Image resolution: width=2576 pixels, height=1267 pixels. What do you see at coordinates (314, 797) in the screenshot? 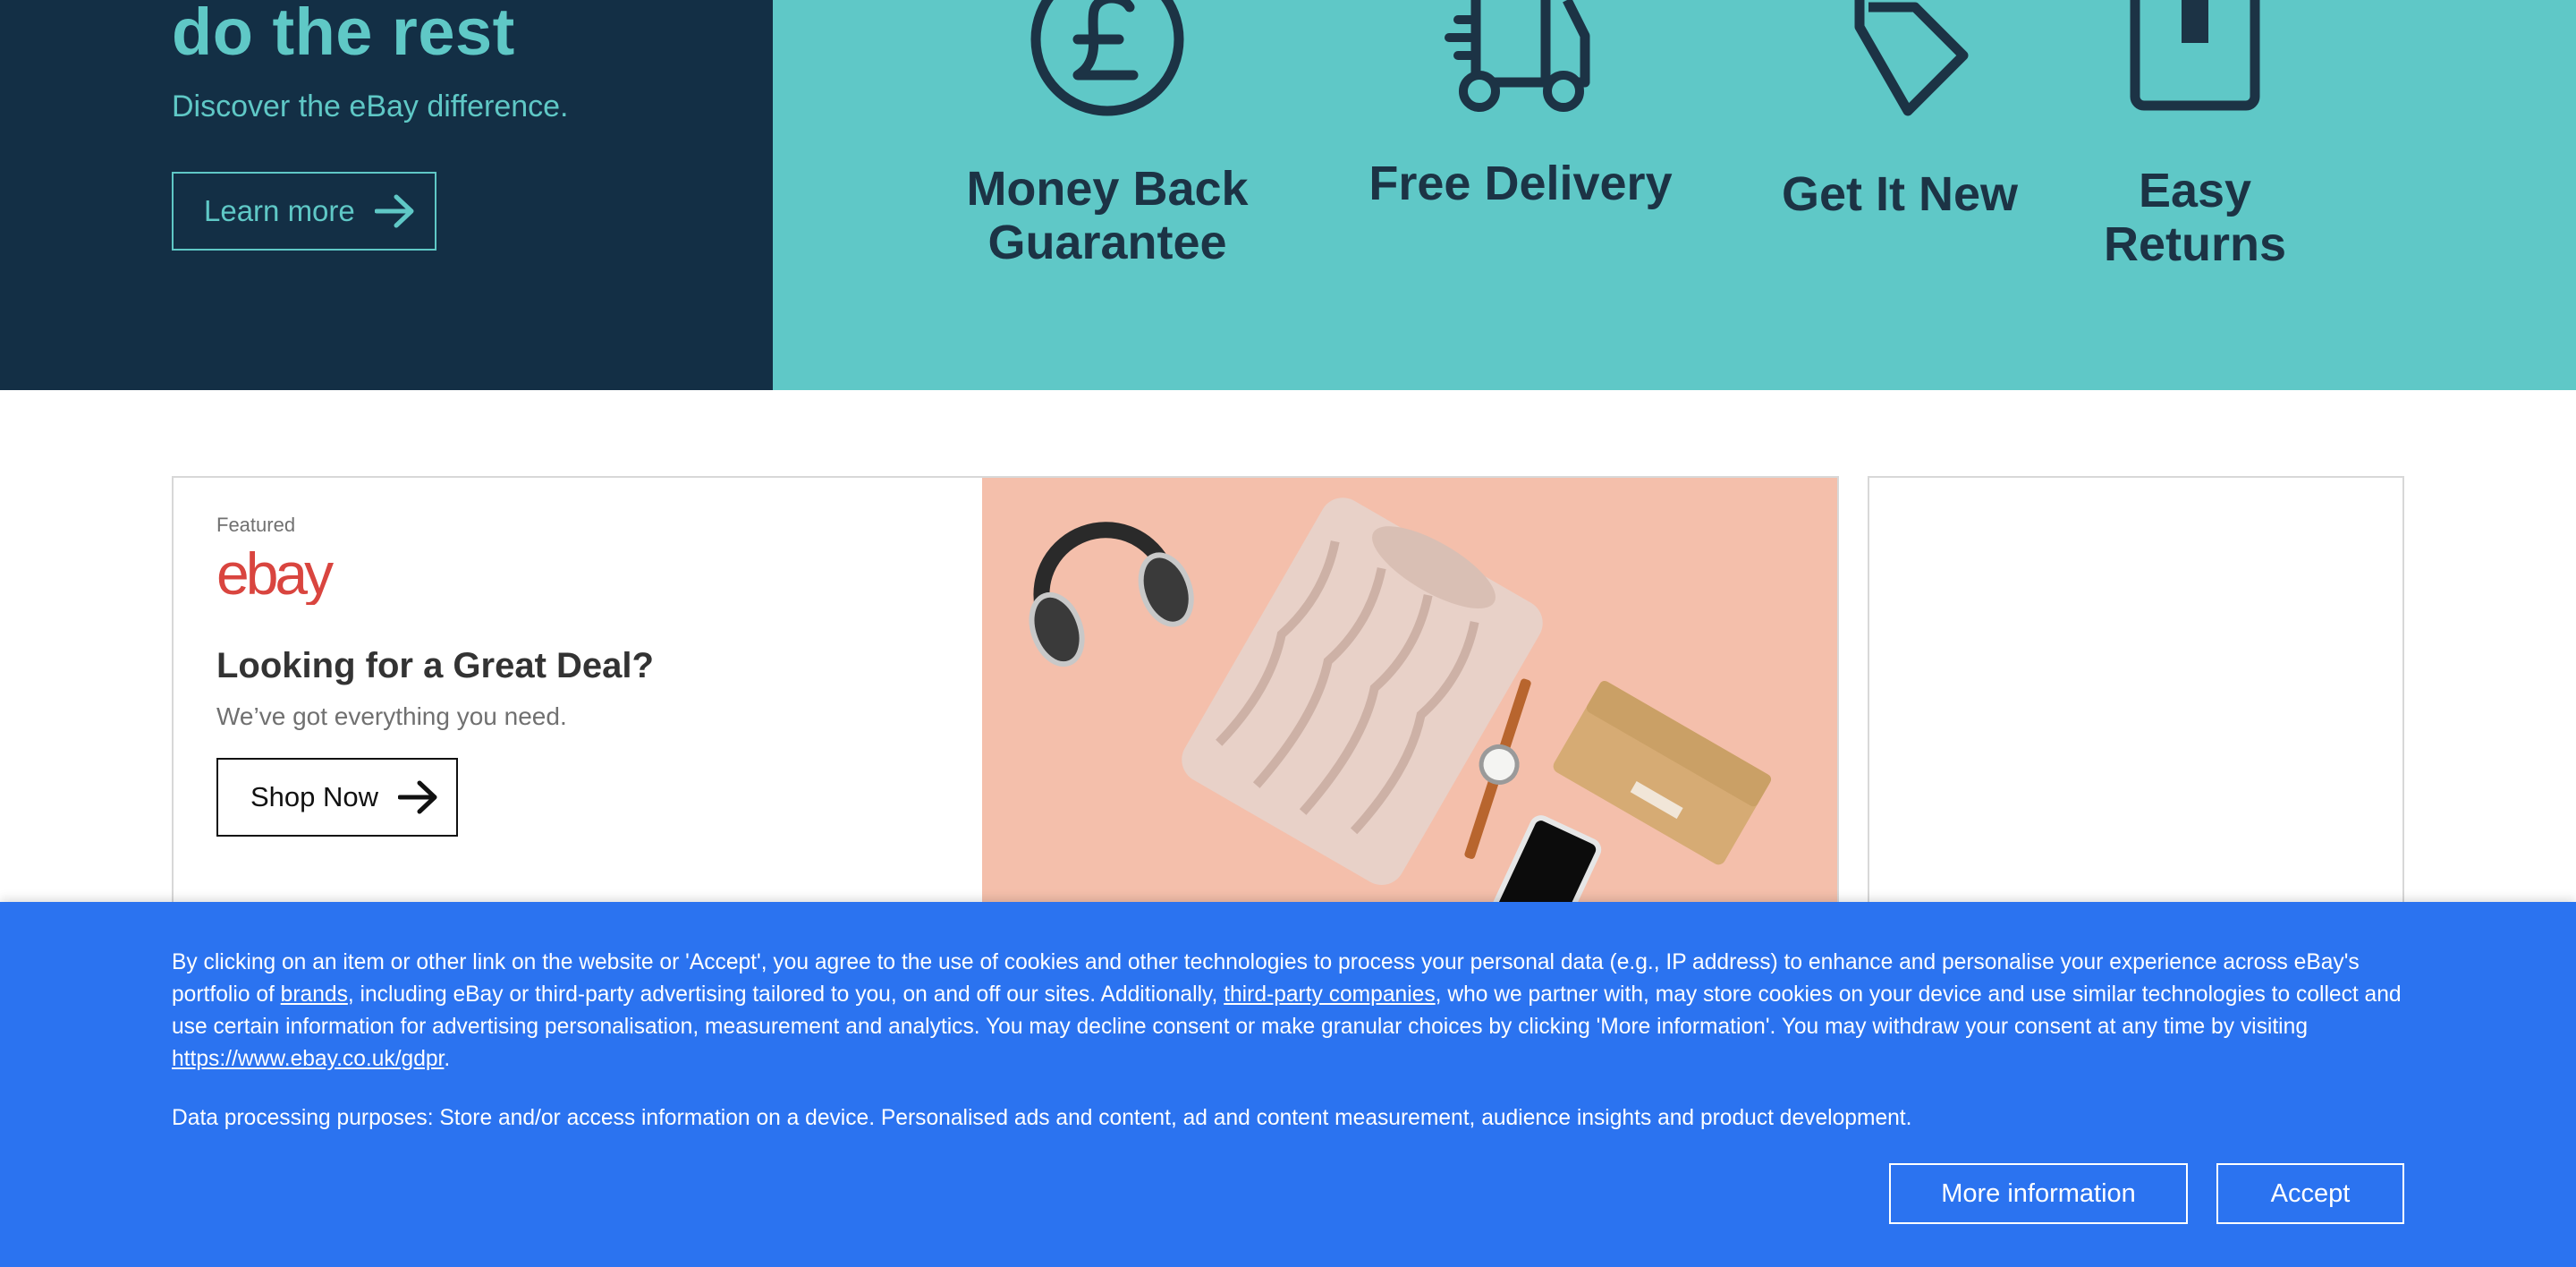
I see `shop-now-label: Shop Now` at bounding box center [314, 797].